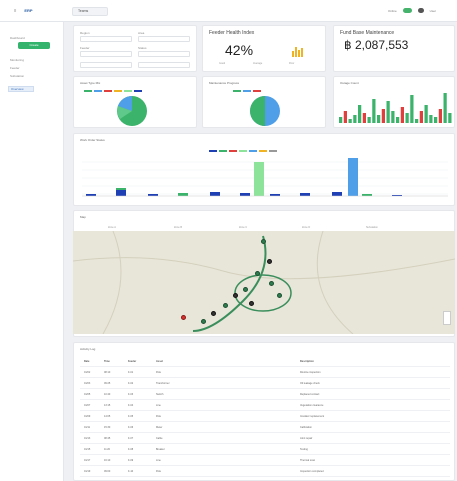 This screenshot has width=457, height=481. What do you see at coordinates (308, 460) in the screenshot?
I see `table-cell: Thermal scan` at bounding box center [308, 460].